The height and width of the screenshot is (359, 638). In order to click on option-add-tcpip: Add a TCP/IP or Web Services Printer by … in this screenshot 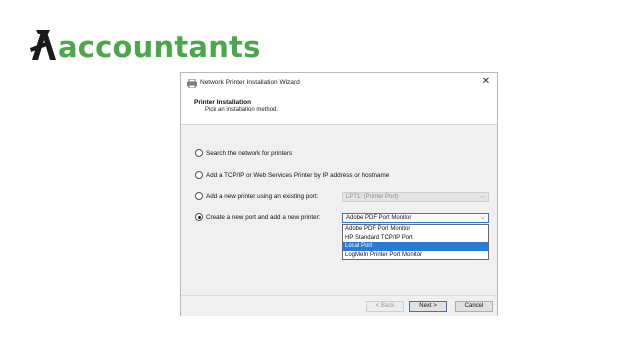, I will do `click(292, 175)`.